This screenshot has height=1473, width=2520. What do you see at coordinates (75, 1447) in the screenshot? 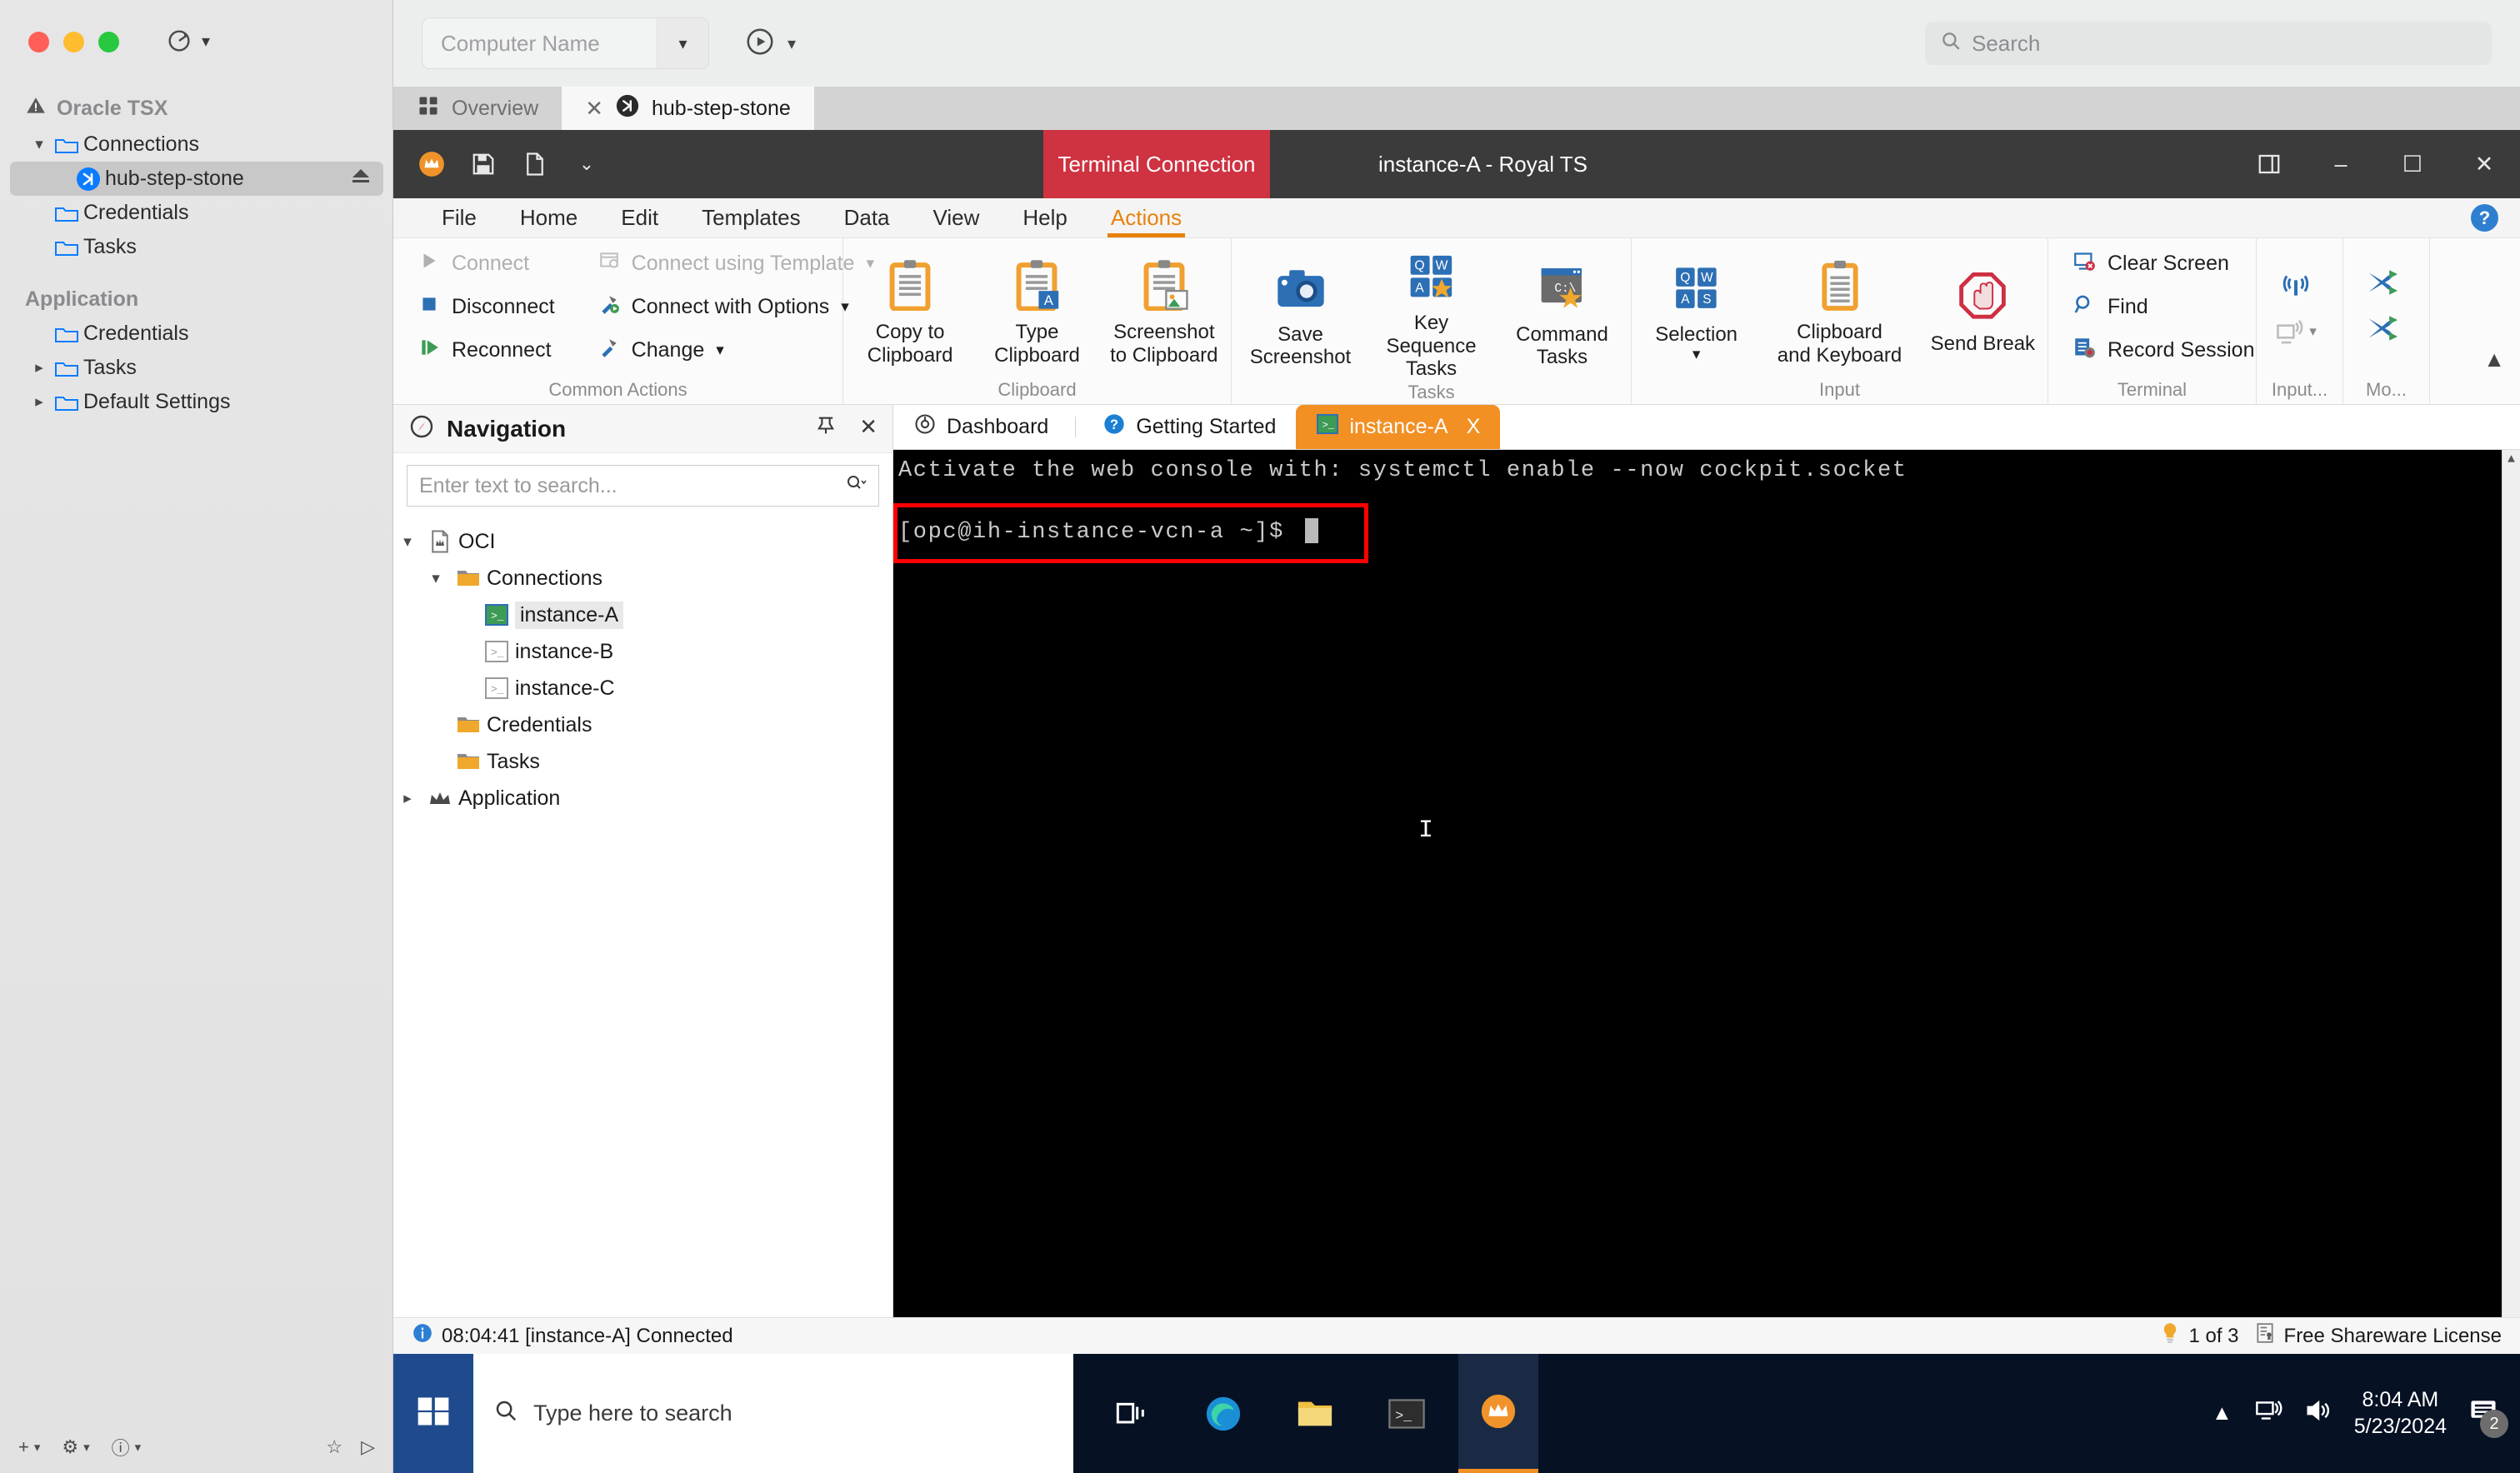
I see `gear-icon: ⚙ ▾` at bounding box center [75, 1447].